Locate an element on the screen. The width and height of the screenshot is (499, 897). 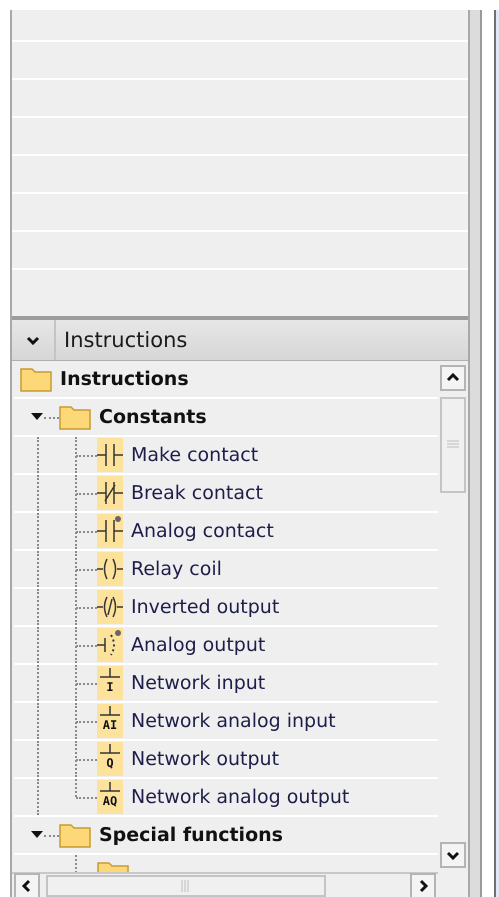
tree-item: Network input is located at coordinates (198, 683).